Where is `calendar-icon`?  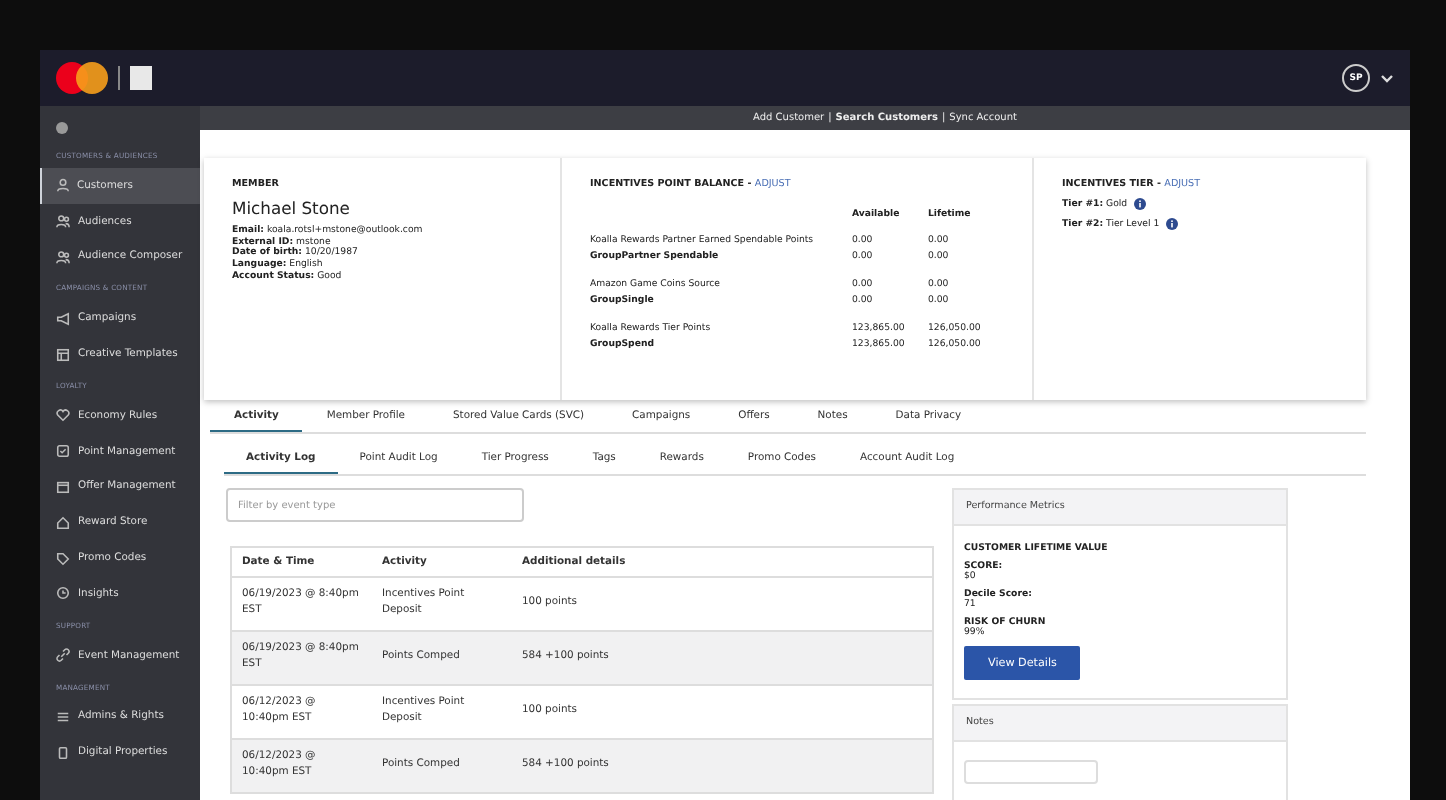 calendar-icon is located at coordinates (63, 486).